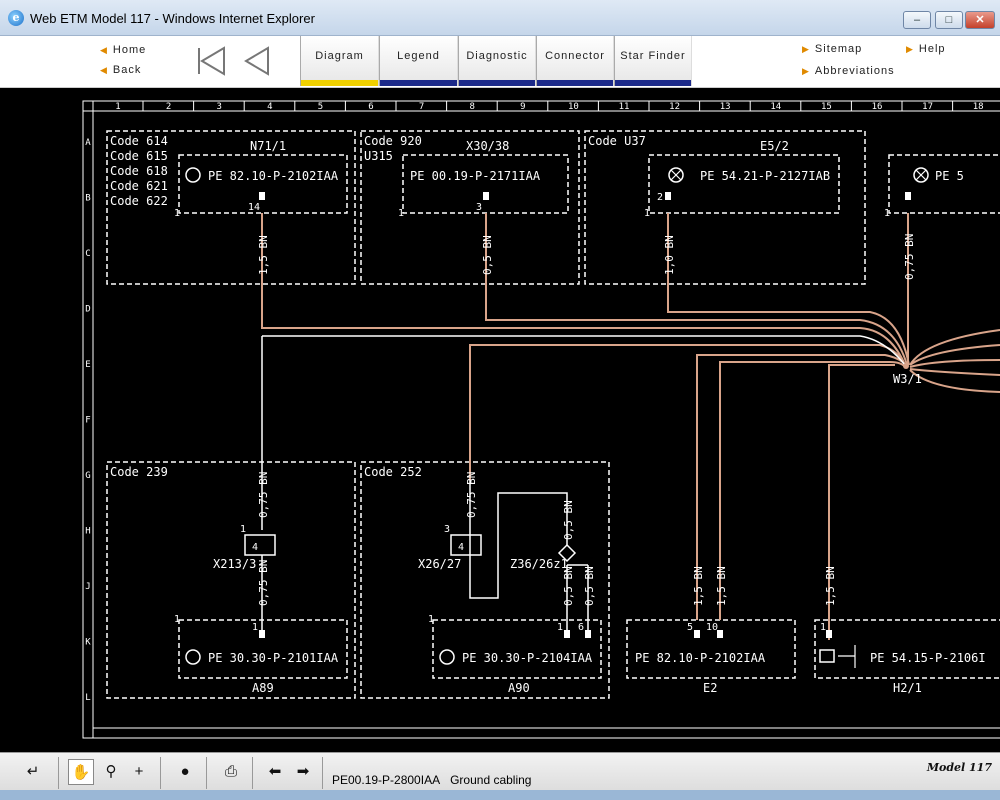 The image size is (1000, 800). I want to click on maximize-icon: □, so click(949, 20).